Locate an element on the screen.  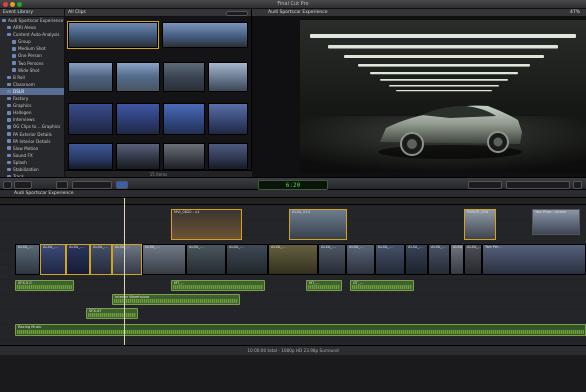
library-item: Content Auto-Analysis is located at coordinates (32, 34).